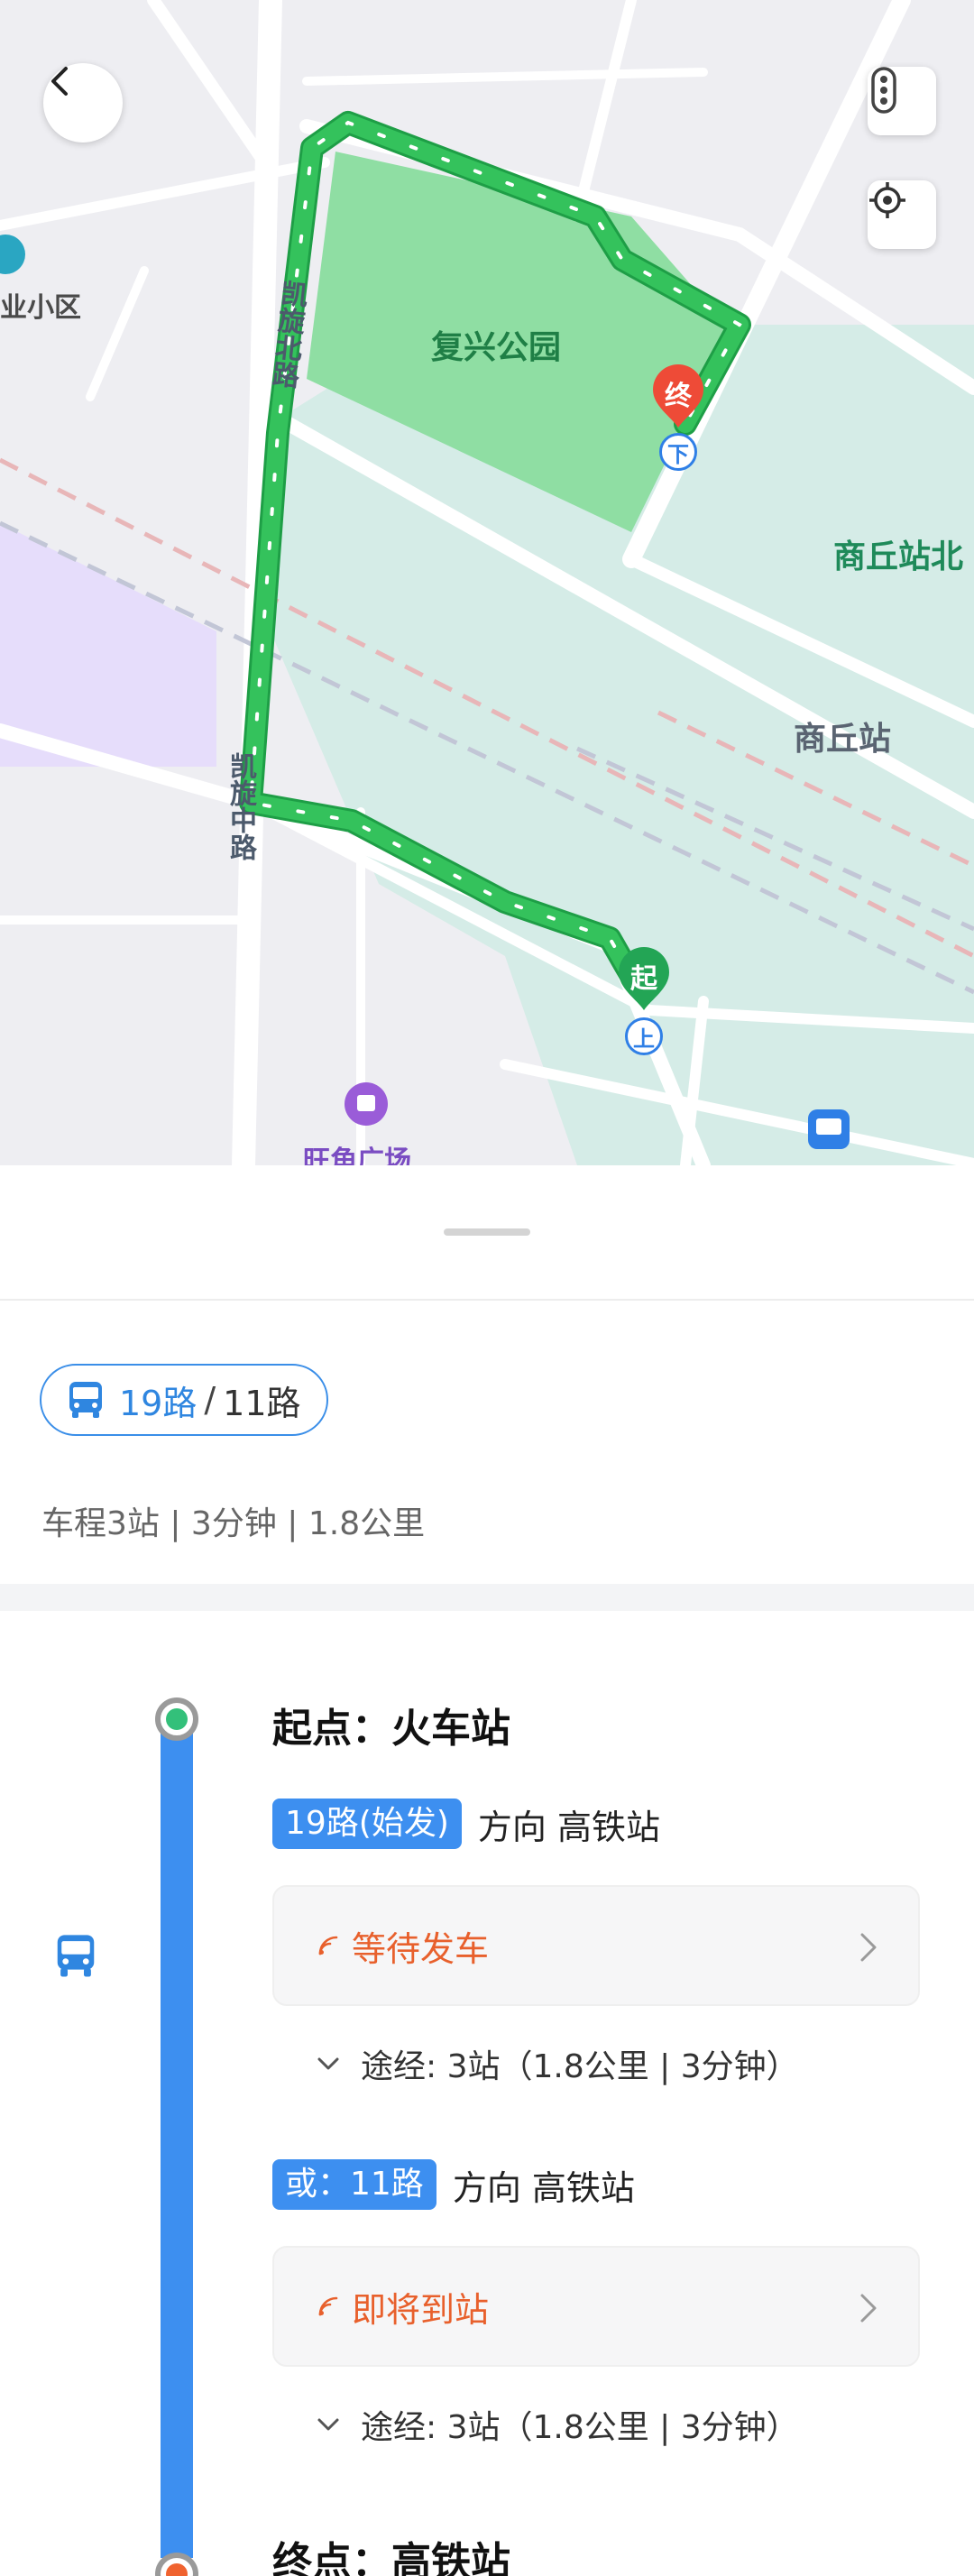  What do you see at coordinates (644, 979) in the screenshot?
I see `start-marker-text: 起` at bounding box center [644, 979].